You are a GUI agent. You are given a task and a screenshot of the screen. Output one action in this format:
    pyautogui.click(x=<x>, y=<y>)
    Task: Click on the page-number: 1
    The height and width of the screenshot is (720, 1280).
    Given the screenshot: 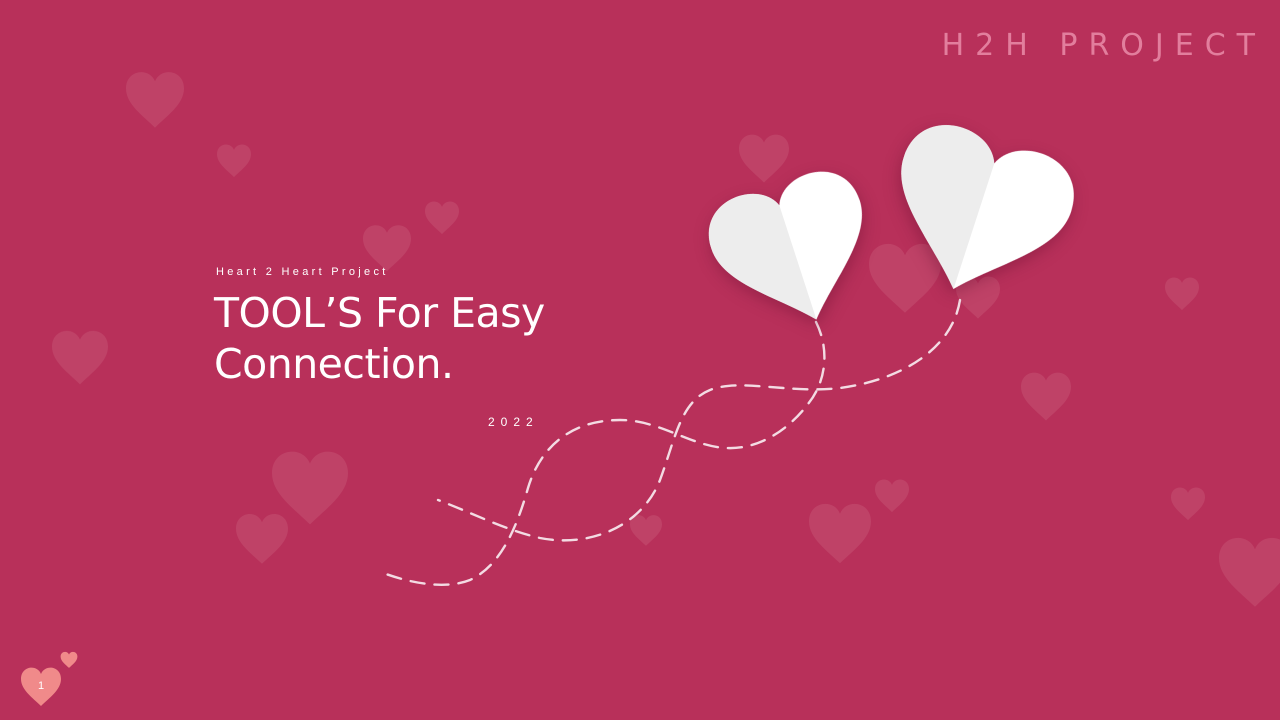 What is the action you would take?
    pyautogui.click(x=41, y=686)
    